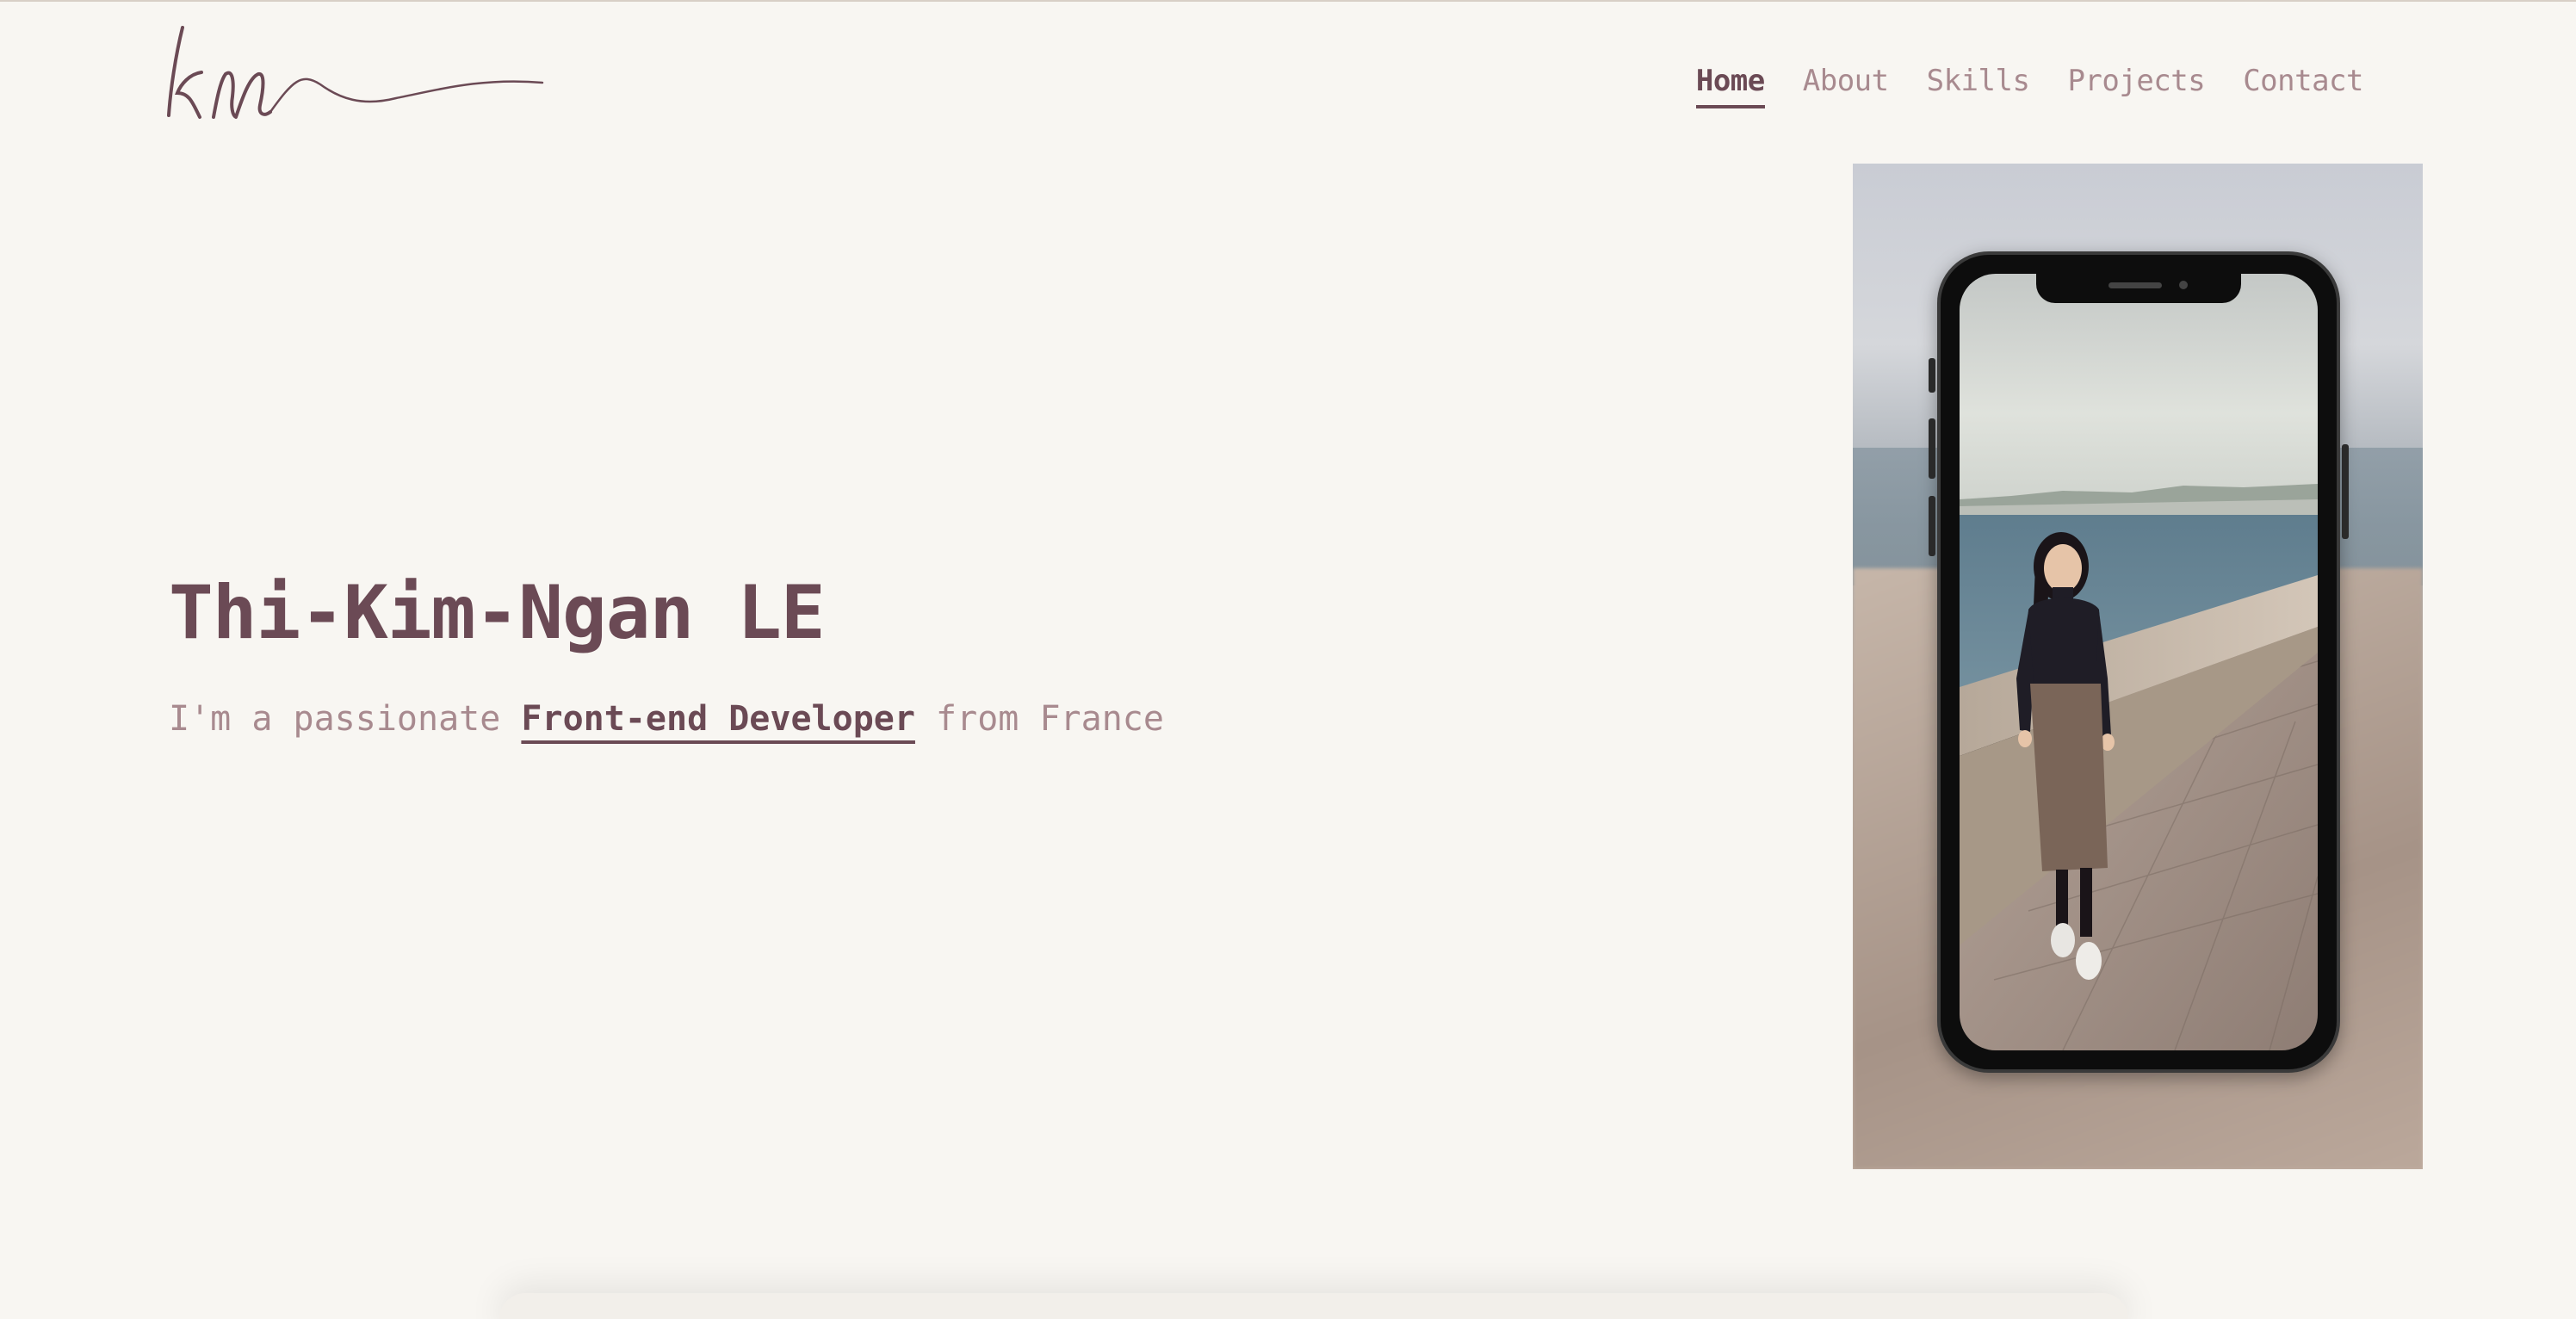 The width and height of the screenshot is (2576, 1319). Describe the element at coordinates (1846, 86) in the screenshot. I see `nav-link-about: About` at that location.